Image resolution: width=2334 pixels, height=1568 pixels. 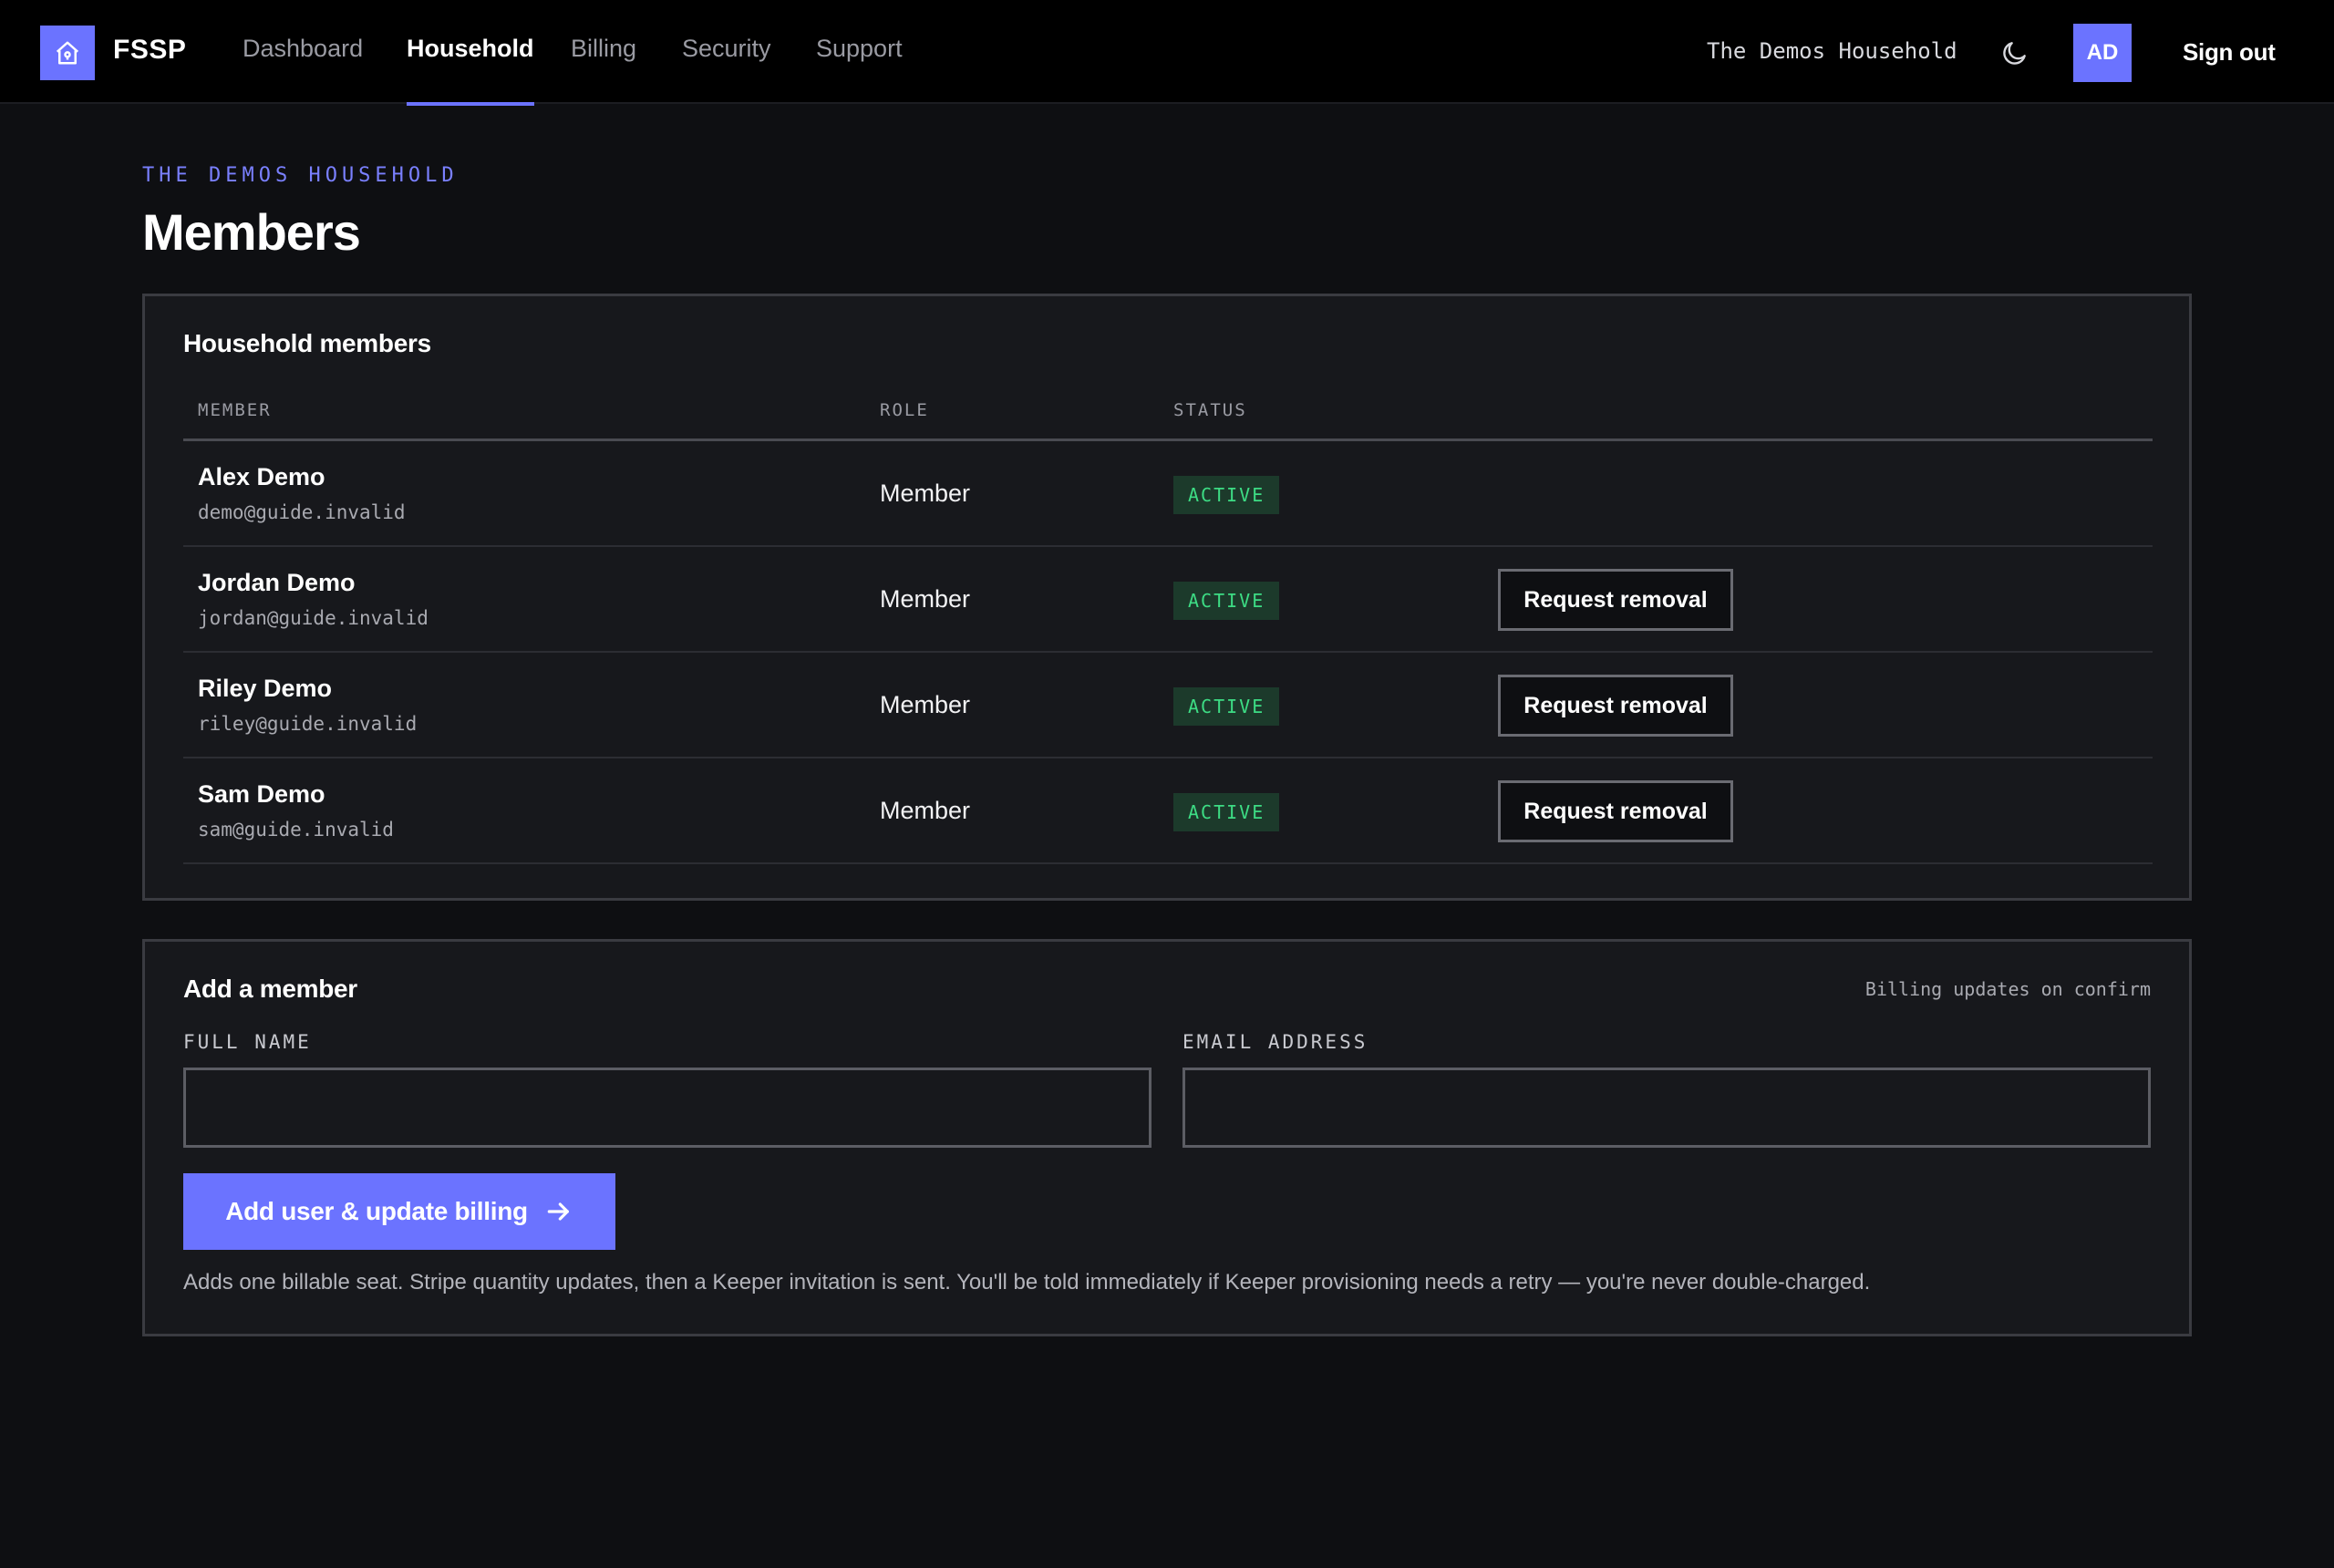 What do you see at coordinates (277, 582) in the screenshot?
I see `member-name: Jordan Demo` at bounding box center [277, 582].